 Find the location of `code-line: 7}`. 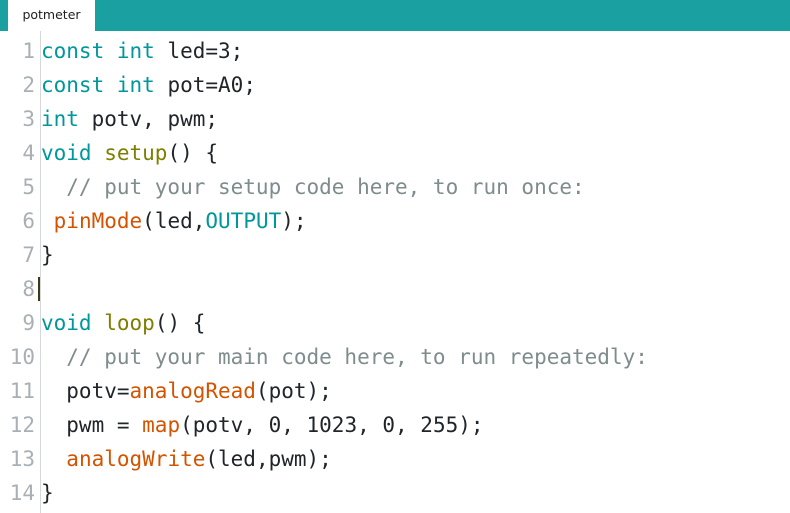

code-line: 7} is located at coordinates (395, 255).